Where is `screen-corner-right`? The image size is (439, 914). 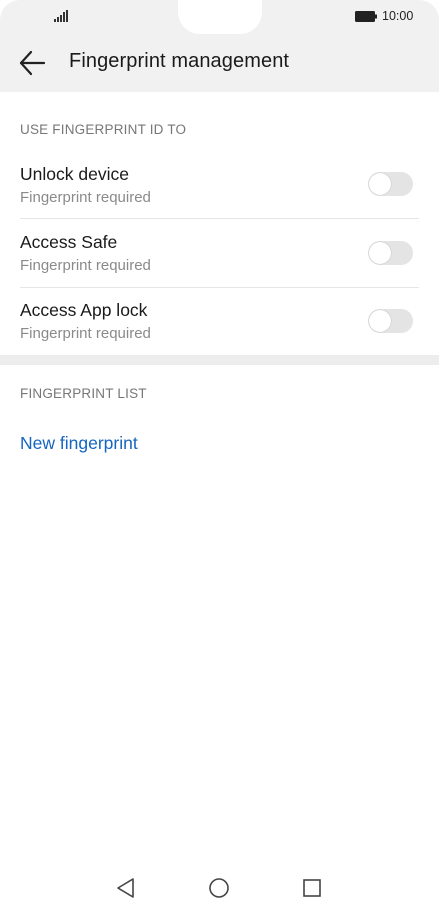
screen-corner-right is located at coordinates (429, 10).